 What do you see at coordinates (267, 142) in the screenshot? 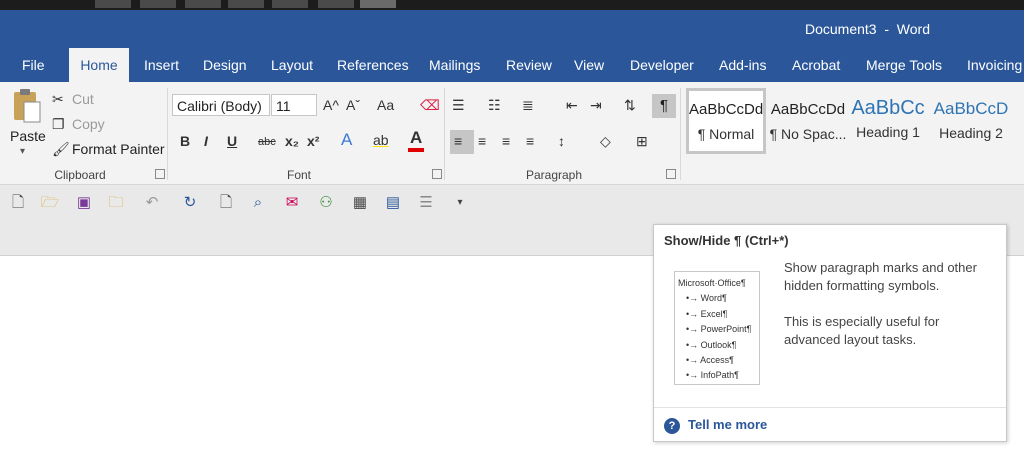
I see `strikethrough-button: abc` at bounding box center [267, 142].